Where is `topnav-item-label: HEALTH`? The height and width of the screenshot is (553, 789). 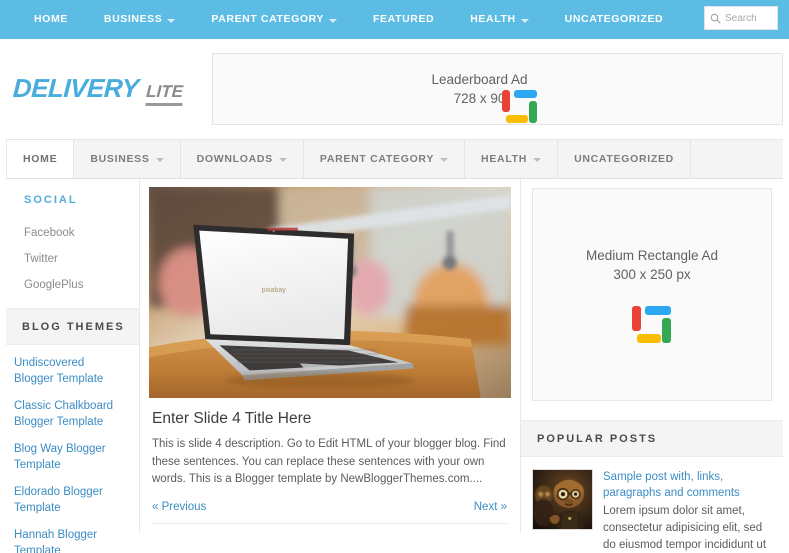
topnav-item-label: HEALTH is located at coordinates (493, 19).